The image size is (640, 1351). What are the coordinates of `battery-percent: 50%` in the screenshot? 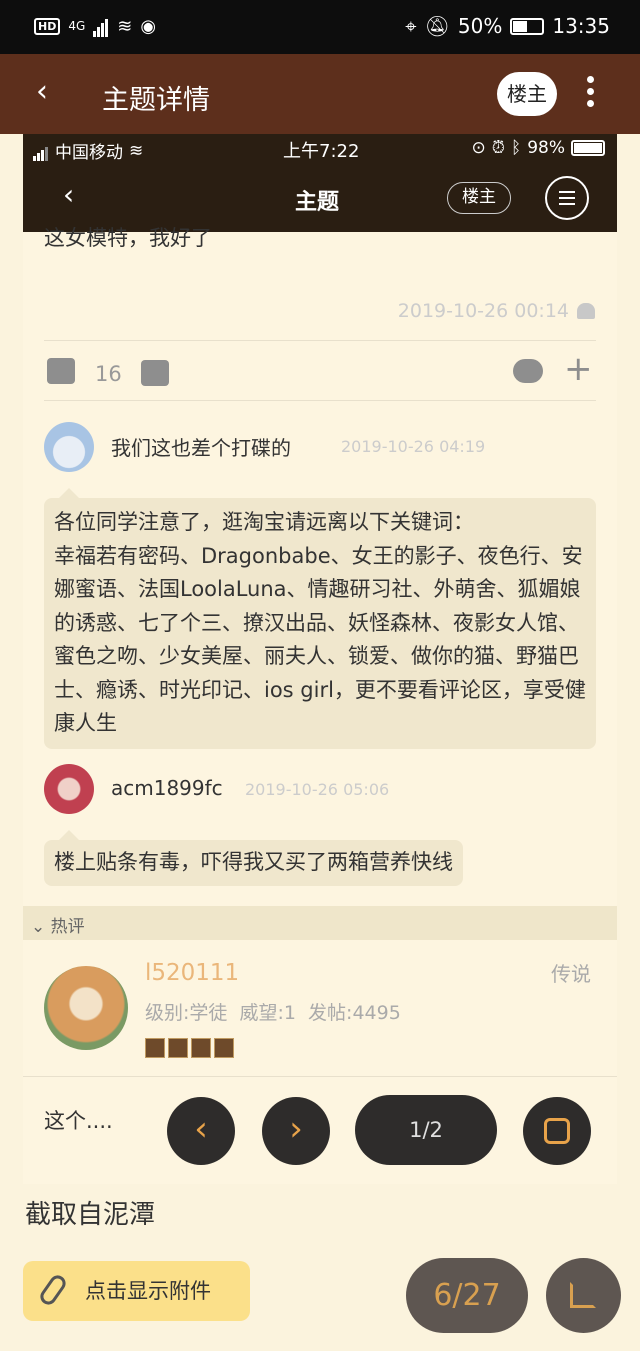 It's located at (480, 26).